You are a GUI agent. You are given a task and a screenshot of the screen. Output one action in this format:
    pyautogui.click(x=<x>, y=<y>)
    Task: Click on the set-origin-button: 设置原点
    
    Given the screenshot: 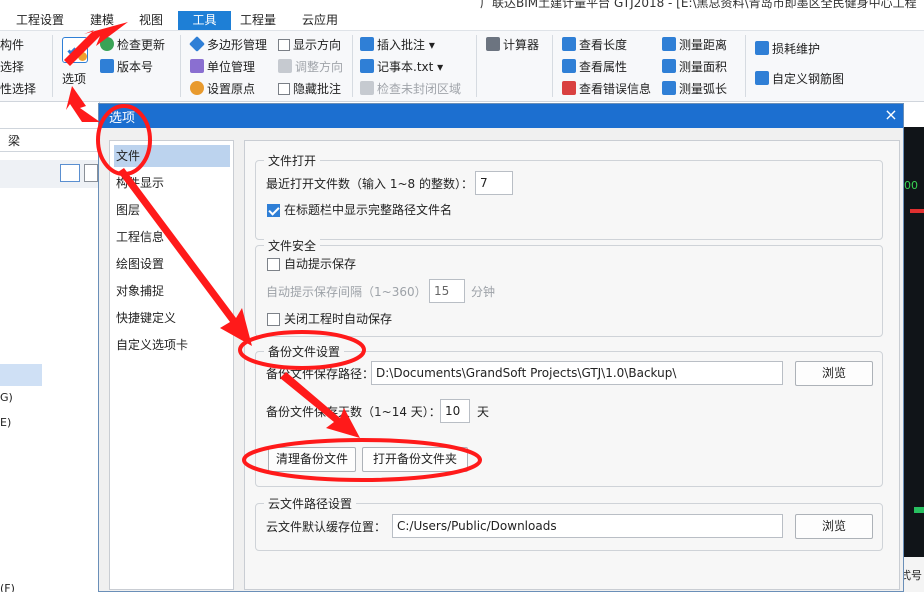 What is the action you would take?
    pyautogui.click(x=222, y=89)
    